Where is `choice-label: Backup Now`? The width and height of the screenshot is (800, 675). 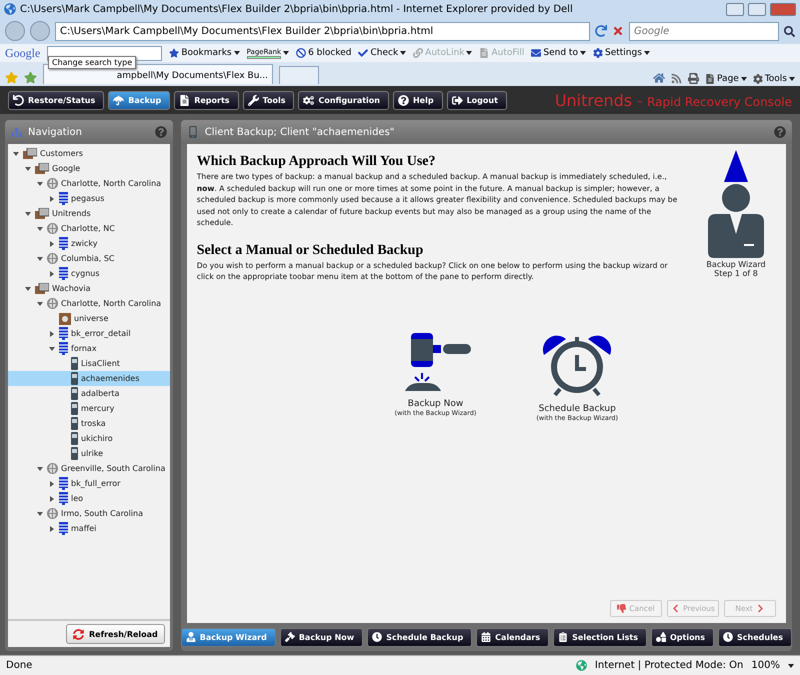
choice-label: Backup Now is located at coordinates (436, 403).